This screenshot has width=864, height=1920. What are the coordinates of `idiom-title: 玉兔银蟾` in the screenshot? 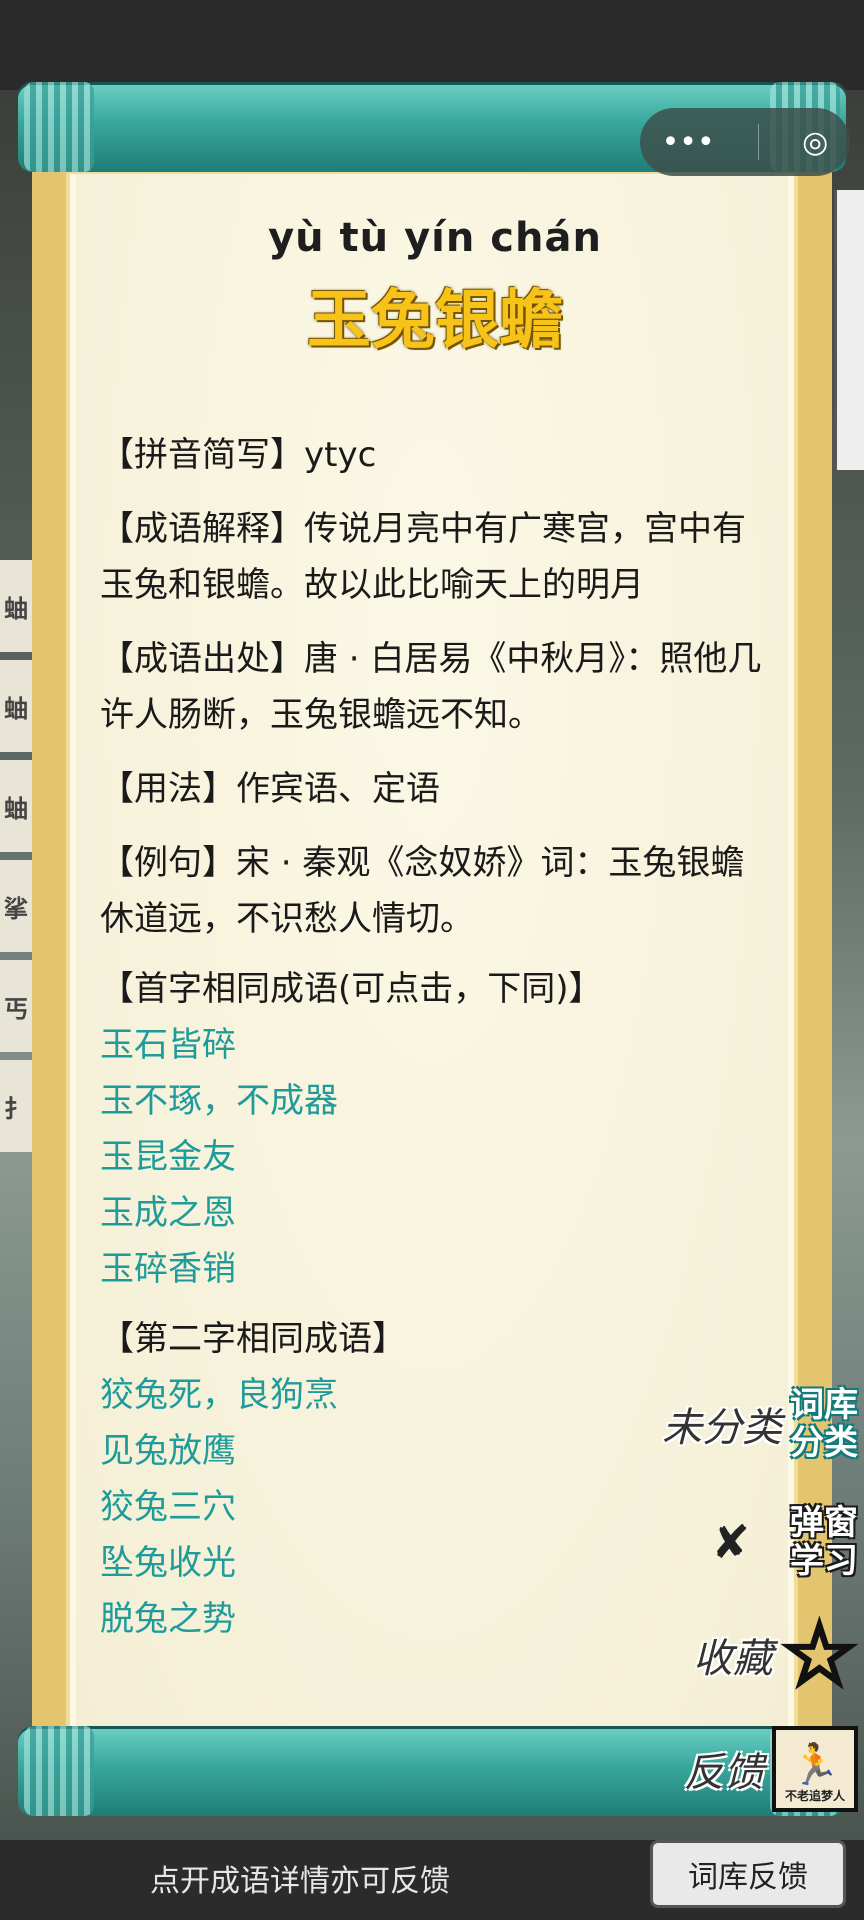 It's located at (435, 321).